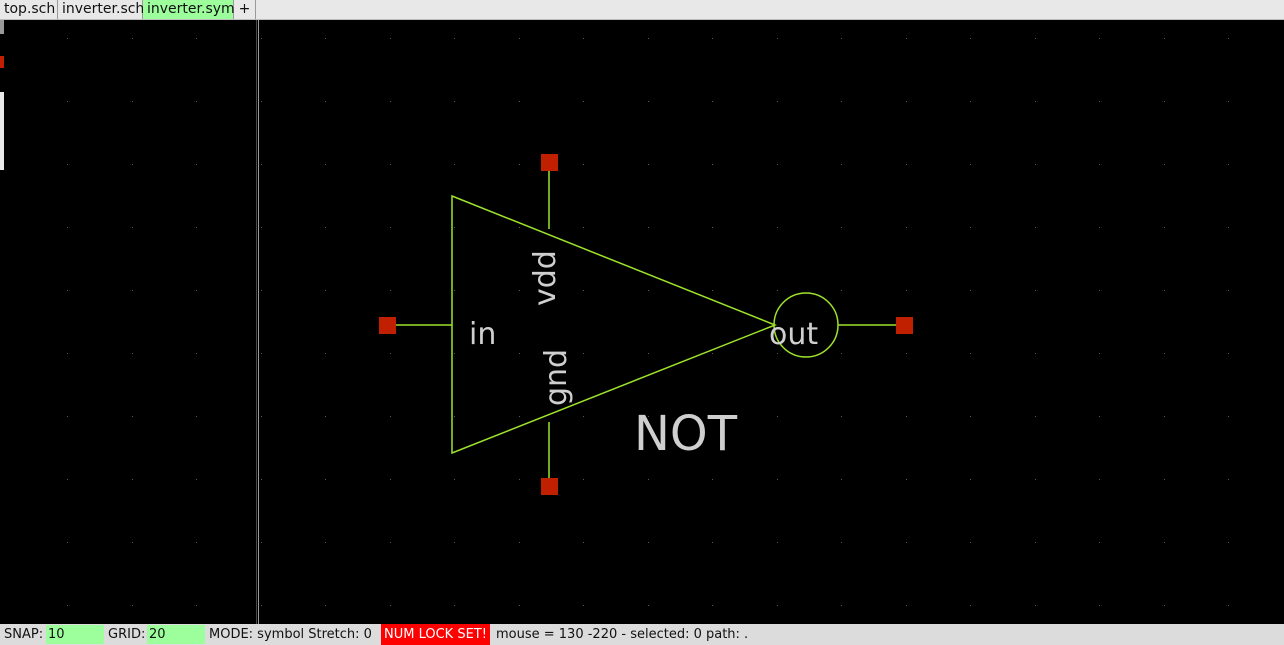 The width and height of the screenshot is (1284, 645). What do you see at coordinates (387, 325) in the screenshot?
I see `pin-in` at bounding box center [387, 325].